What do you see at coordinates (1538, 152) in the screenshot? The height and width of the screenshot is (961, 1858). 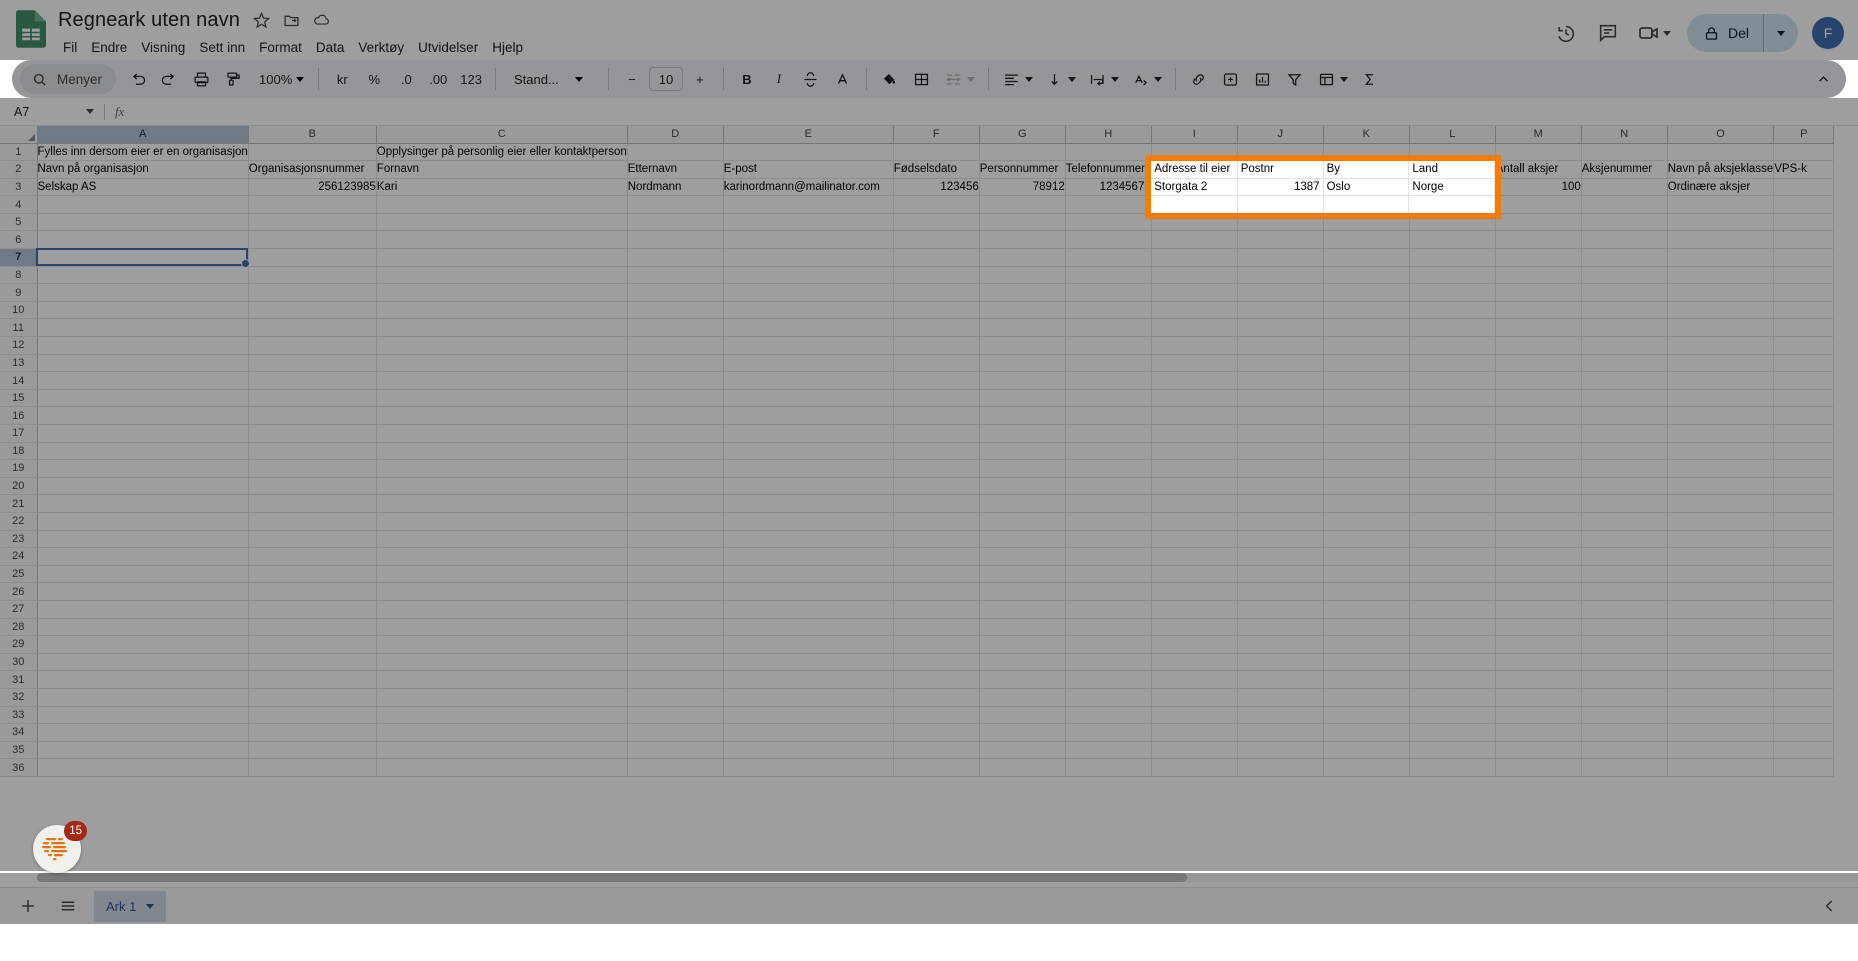 I see `cell-M1` at bounding box center [1538, 152].